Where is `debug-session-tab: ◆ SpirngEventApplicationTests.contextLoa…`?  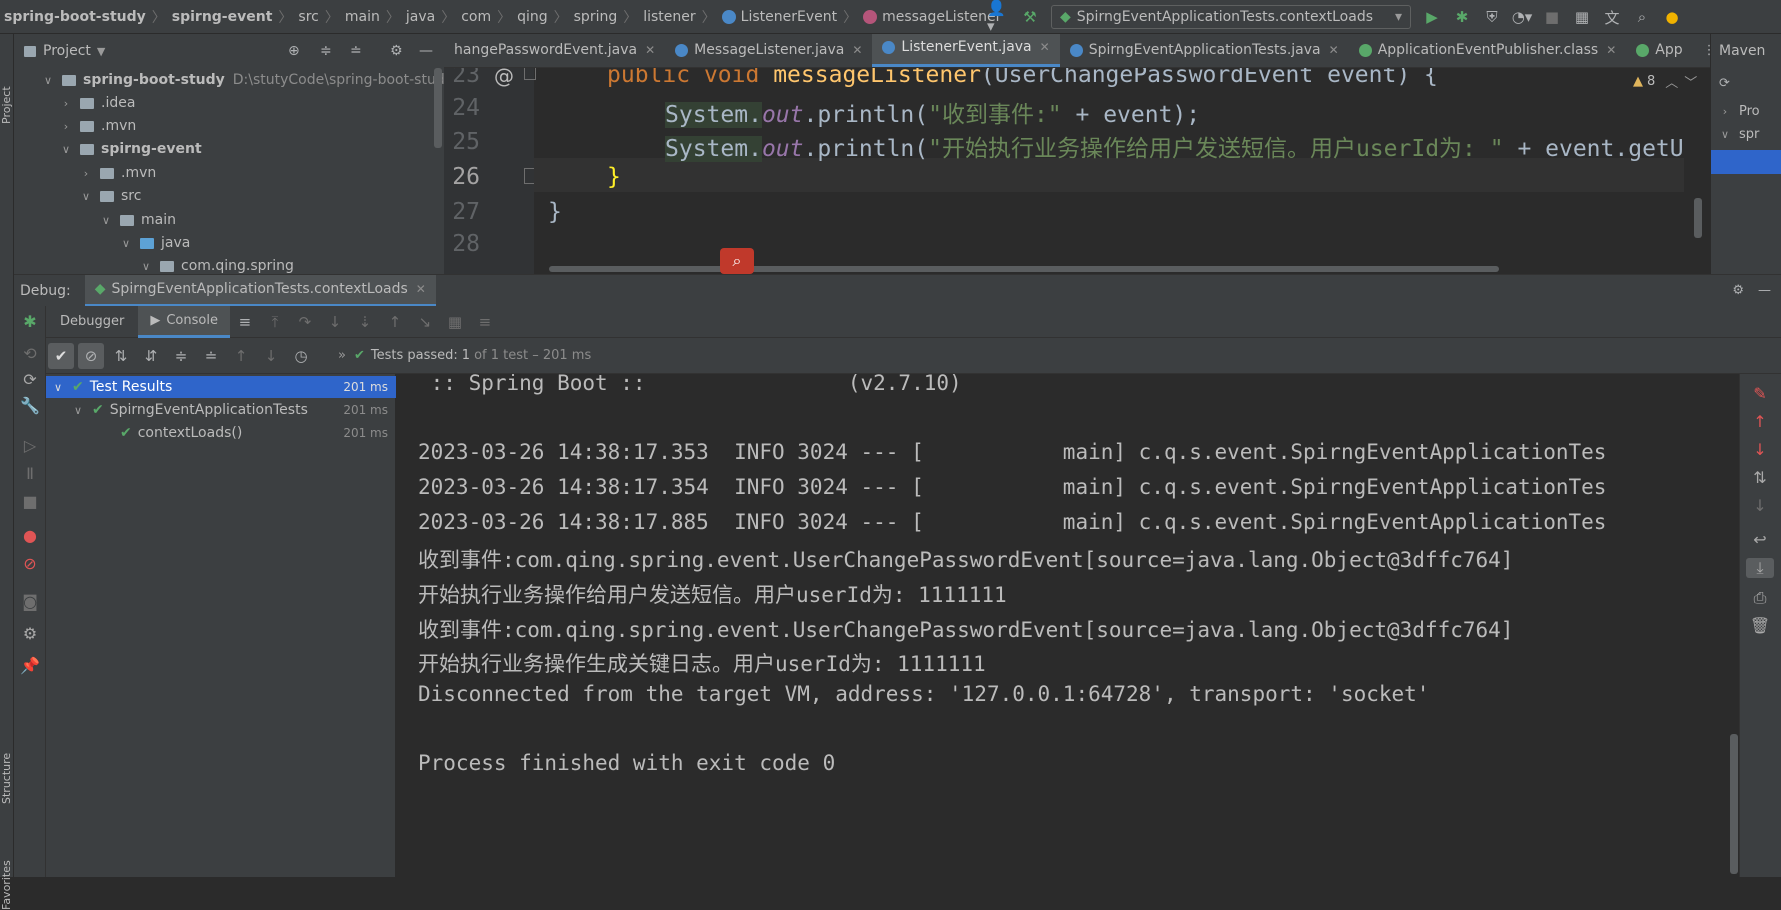
debug-session-tab: ◆ SpirngEventApplicationTests.contextLoa… is located at coordinates (260, 290).